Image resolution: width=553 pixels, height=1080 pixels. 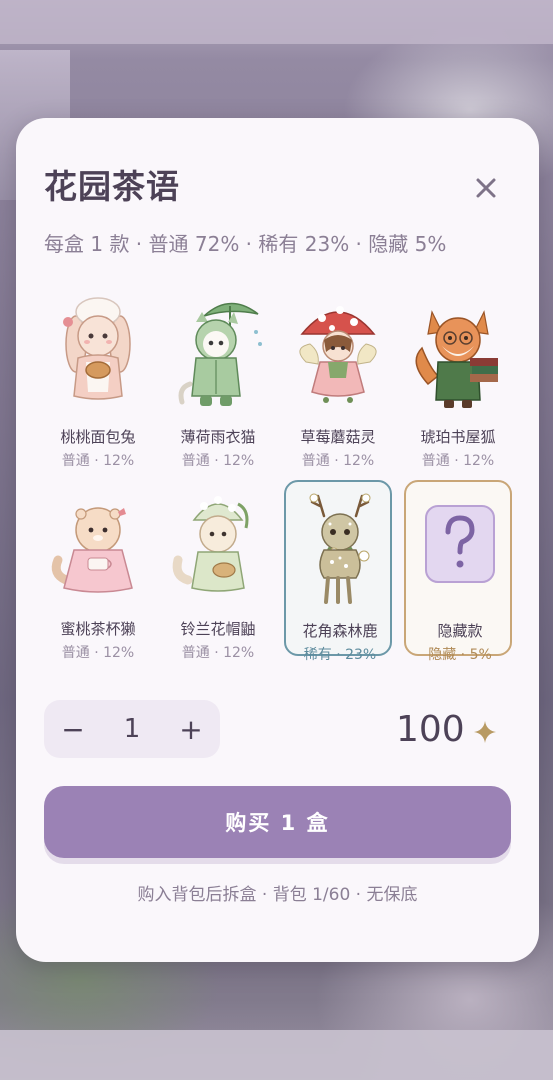 I want to click on item-name: 蜜桃茶杯獭, so click(x=98, y=629).